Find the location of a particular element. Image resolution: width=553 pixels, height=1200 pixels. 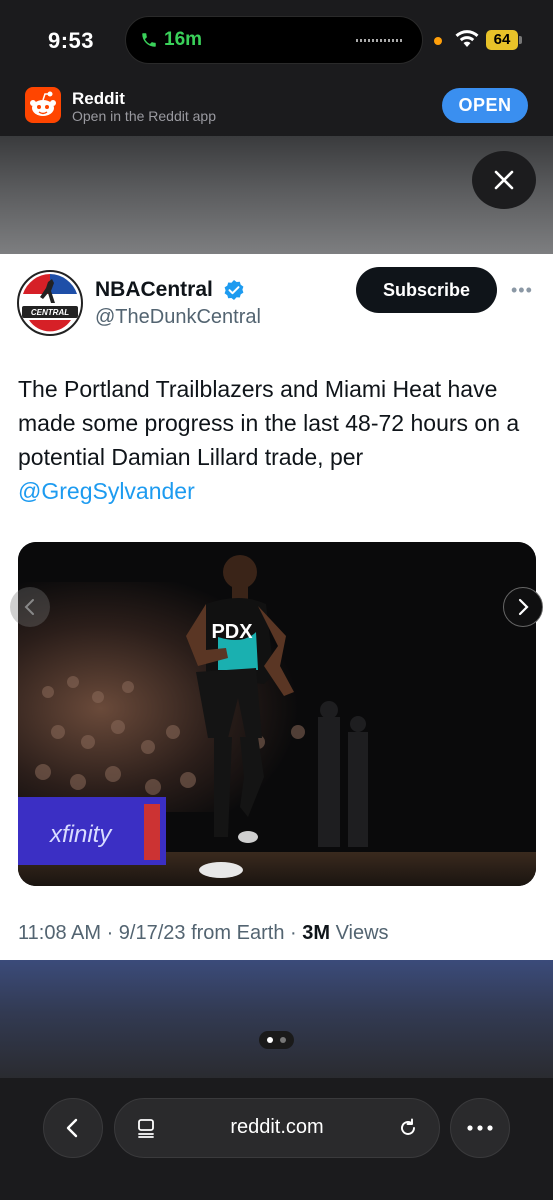

call-duration: 16m is located at coordinates (183, 39).